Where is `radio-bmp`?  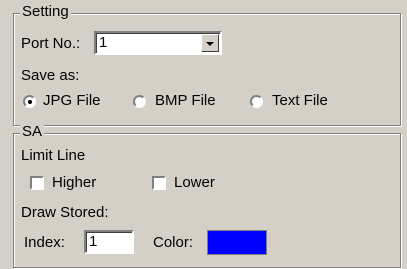 radio-bmp is located at coordinates (139, 101).